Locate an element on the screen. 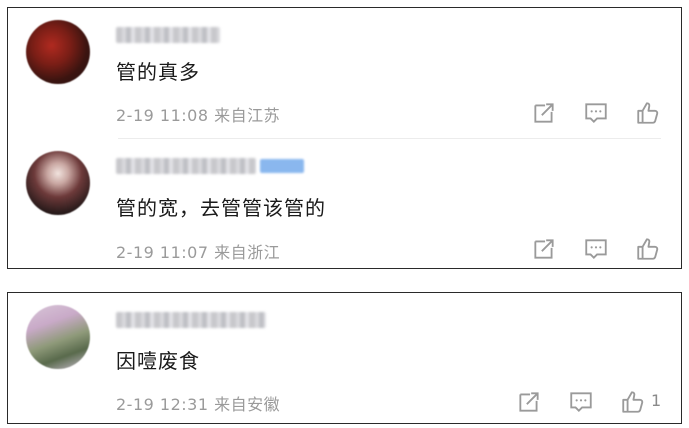 The width and height of the screenshot is (689, 428). comment-meta: 2-19 11:07 来自浙江 is located at coordinates (198, 251).